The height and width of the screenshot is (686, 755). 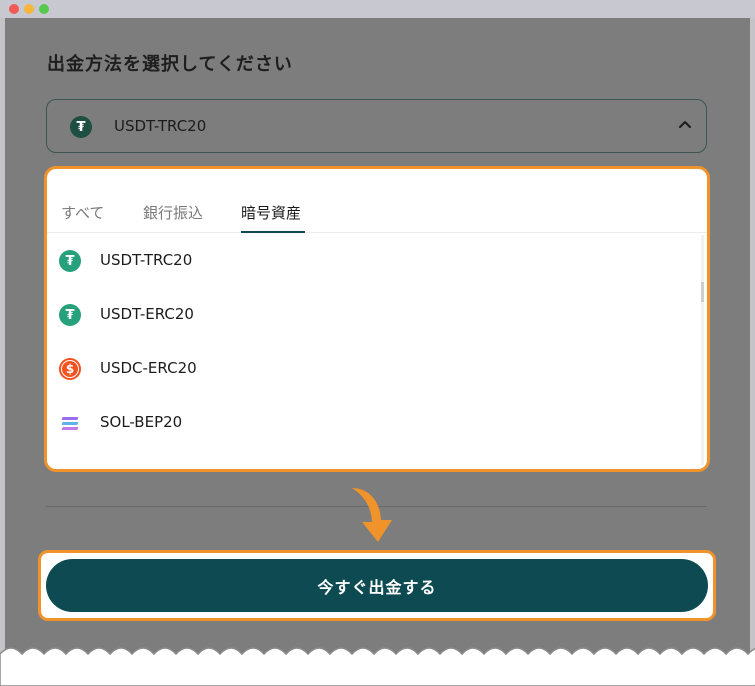 What do you see at coordinates (273, 232) in the screenshot?
I see `active-tab-indicator` at bounding box center [273, 232].